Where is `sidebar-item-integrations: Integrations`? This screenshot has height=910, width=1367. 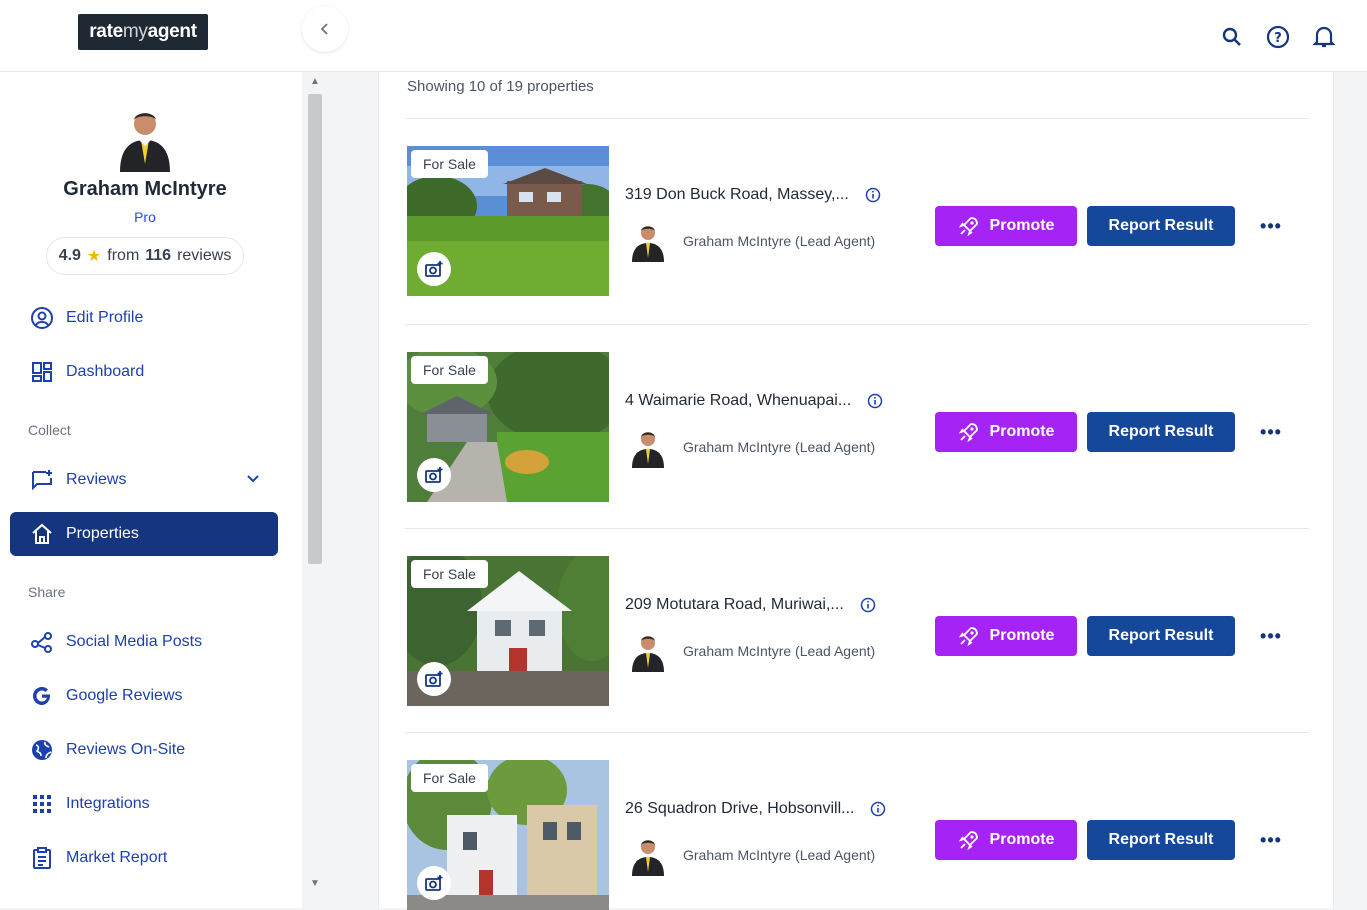
sidebar-item-integrations: Integrations is located at coordinates (144, 804).